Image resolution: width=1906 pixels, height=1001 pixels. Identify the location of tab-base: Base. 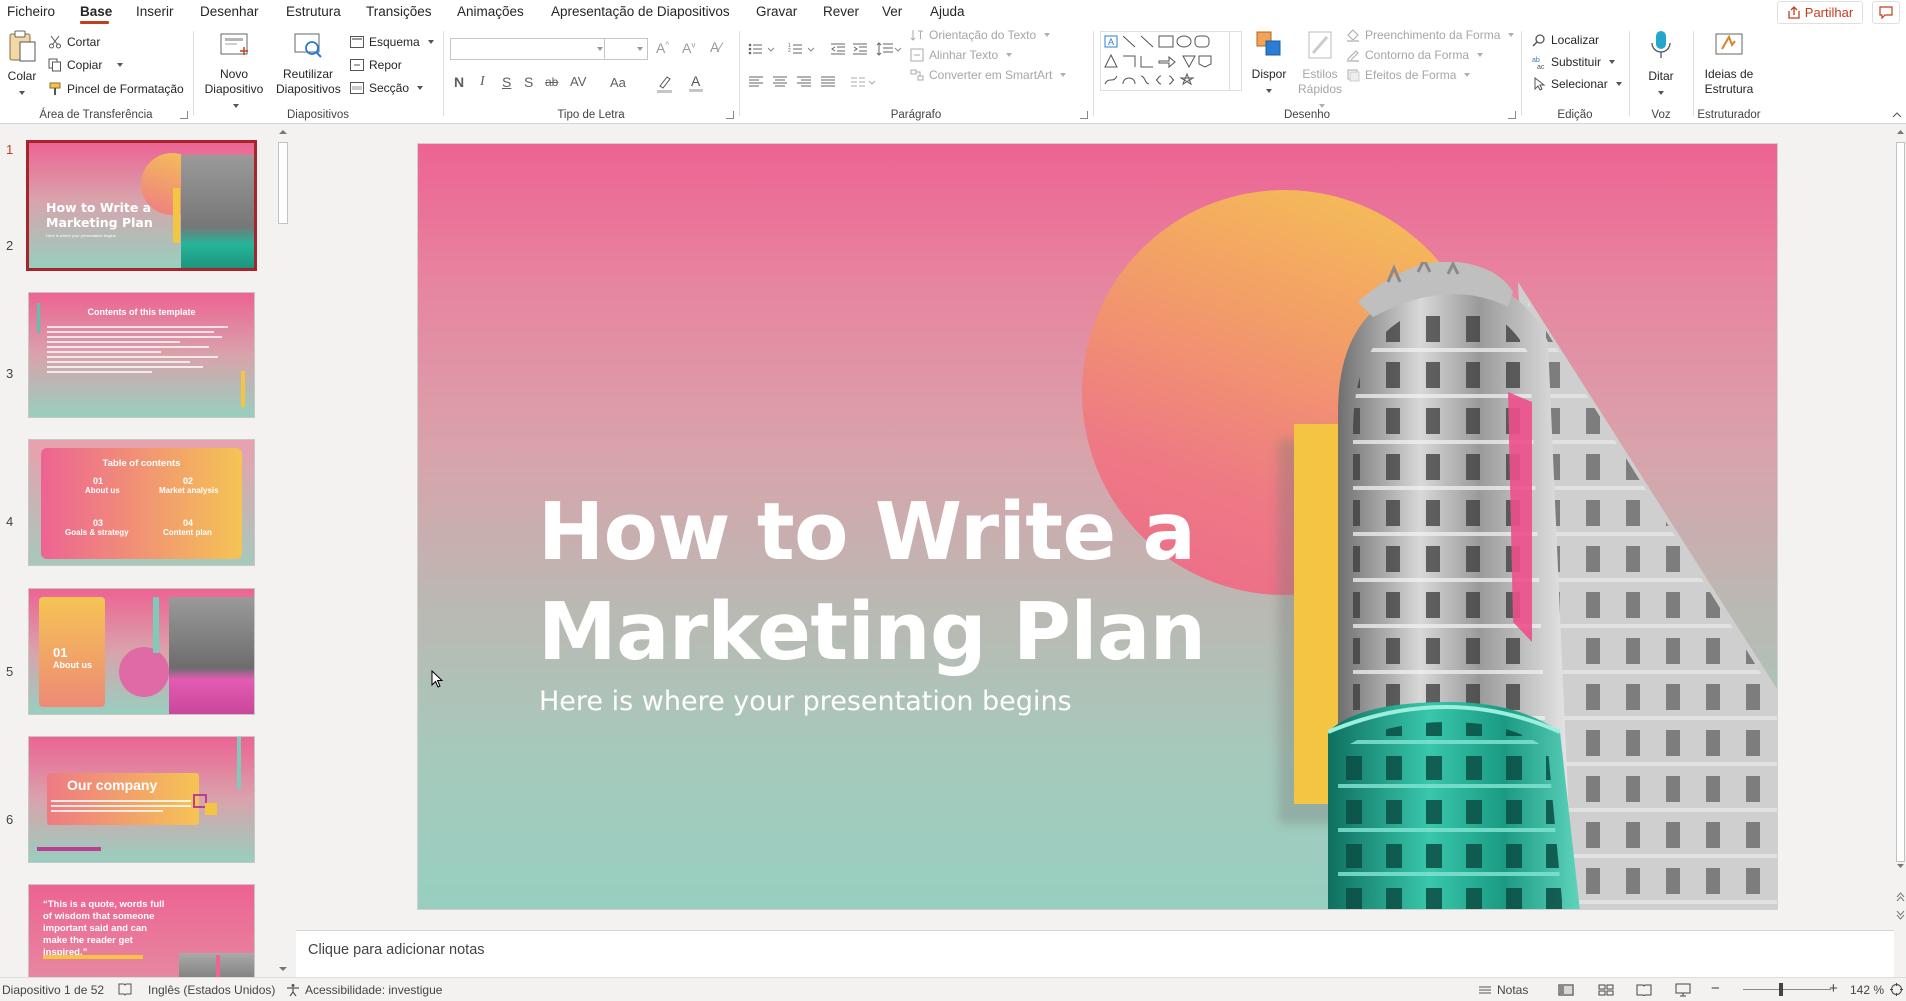
(96, 11).